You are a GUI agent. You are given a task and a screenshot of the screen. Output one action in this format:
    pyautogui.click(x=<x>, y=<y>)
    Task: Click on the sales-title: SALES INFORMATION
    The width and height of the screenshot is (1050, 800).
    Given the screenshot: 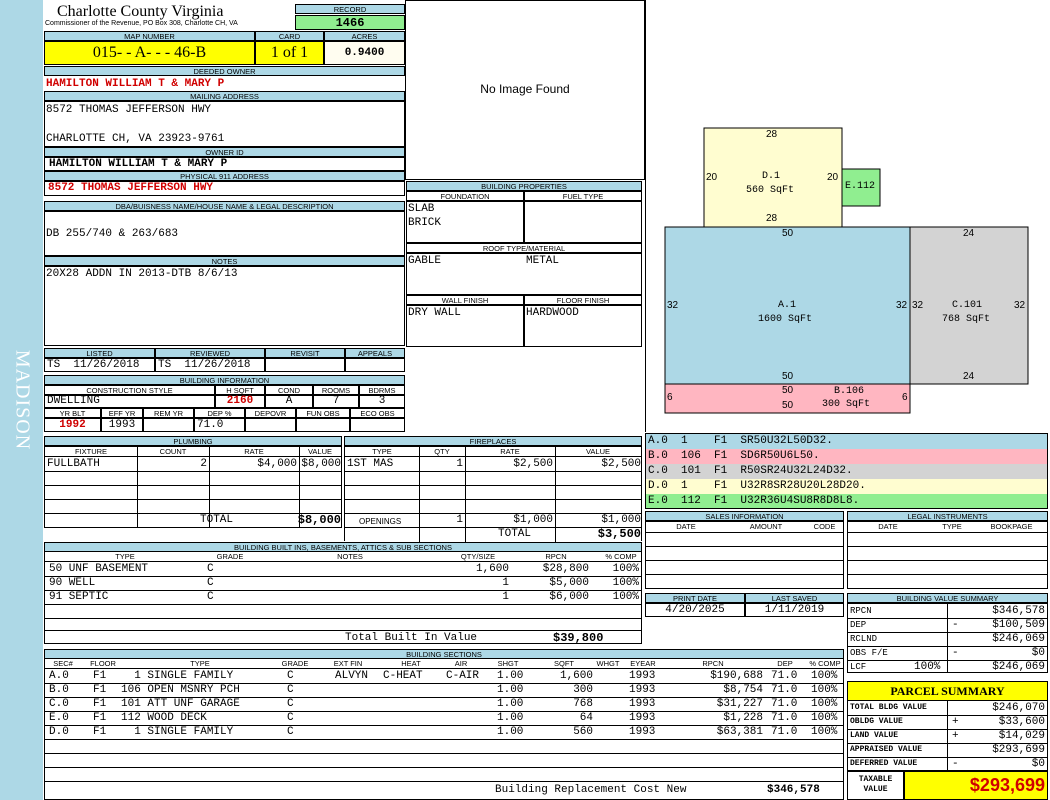 What is the action you would take?
    pyautogui.click(x=744, y=516)
    